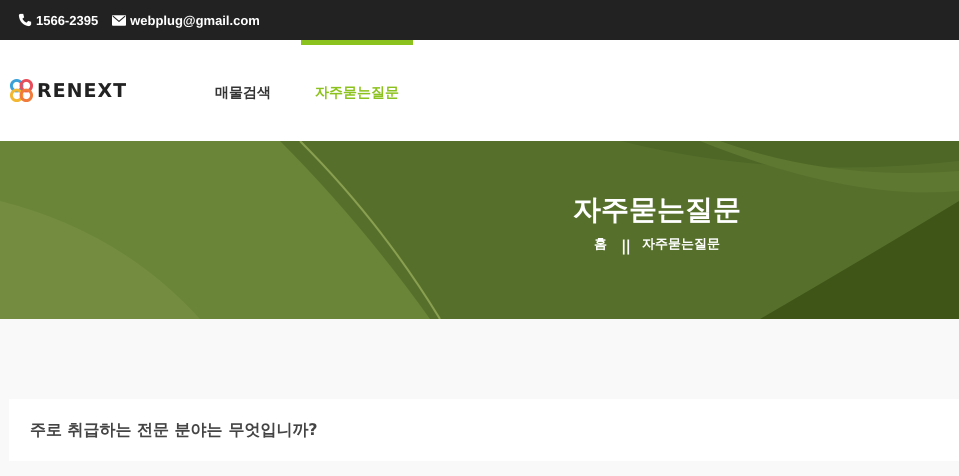 This screenshot has height=476, width=959. Describe the element at coordinates (242, 90) in the screenshot. I see `nav-link: 매물검색` at that location.